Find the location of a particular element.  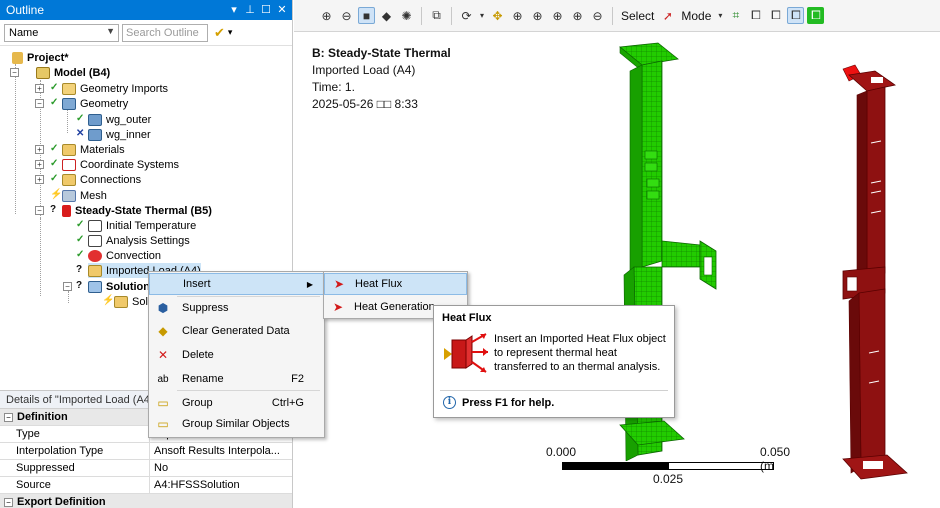

select-vertex-icon: ⌗ is located at coordinates (735, 15).